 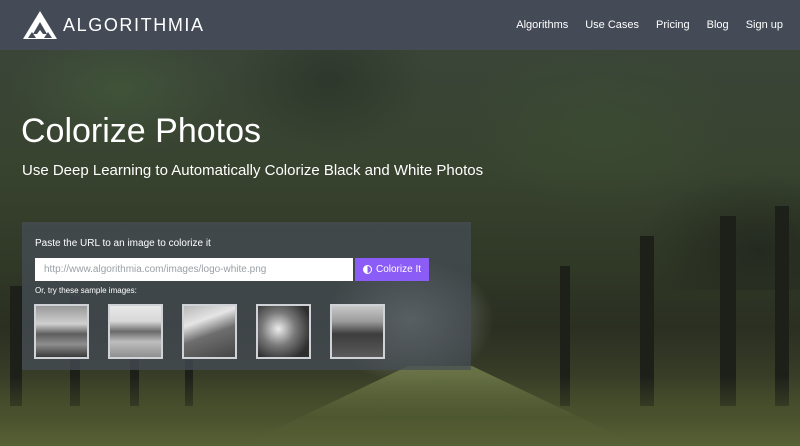 I want to click on sample-image-cattle, so click(x=357, y=331).